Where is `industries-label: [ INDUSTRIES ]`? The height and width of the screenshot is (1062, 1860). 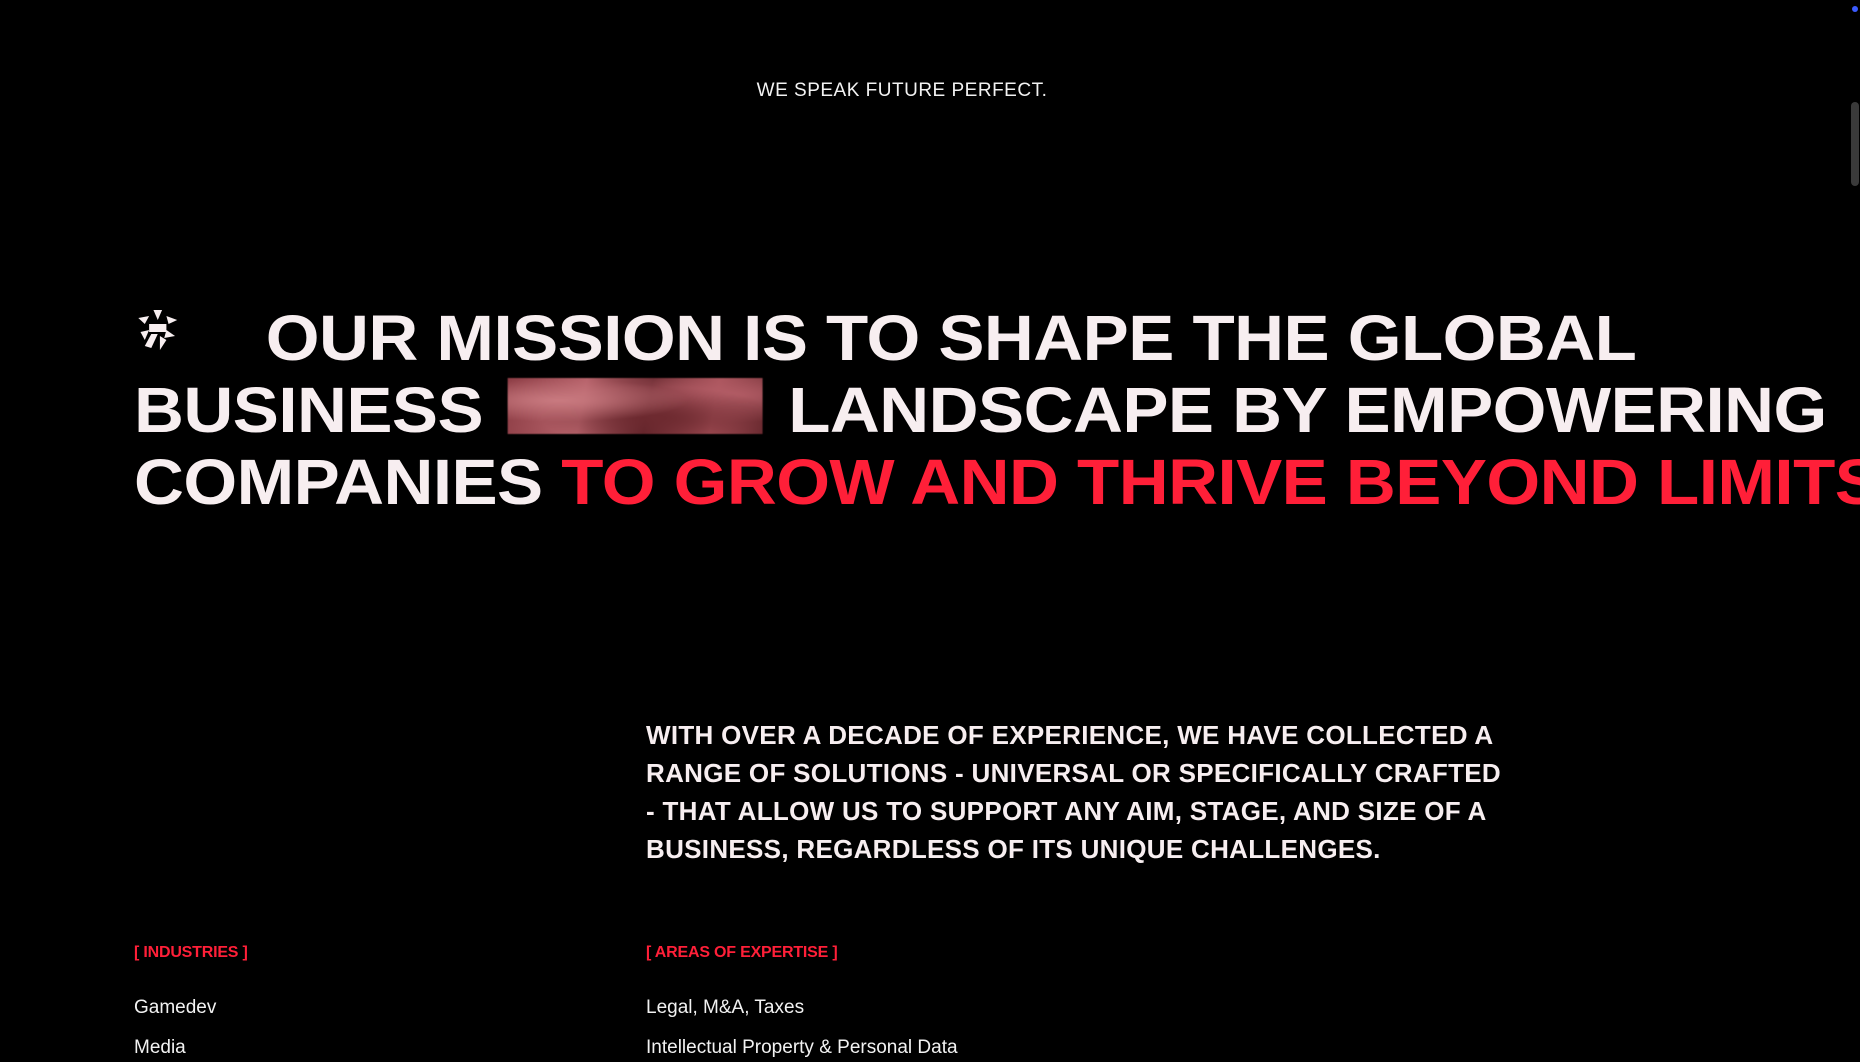
industries-label: [ INDUSTRIES ] is located at coordinates (191, 952).